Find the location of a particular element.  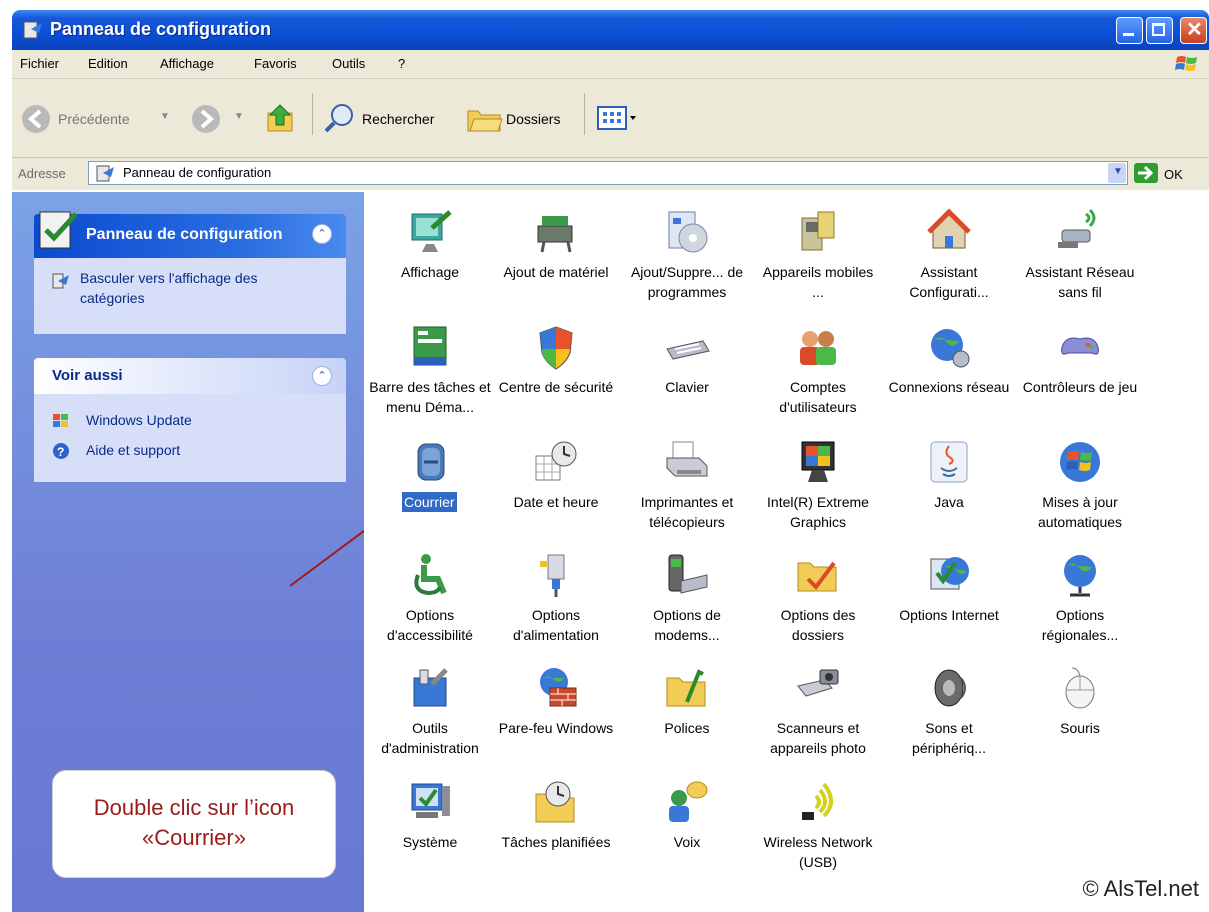

control-panel-item: Options des dossiers is located at coordinates (818, 599).